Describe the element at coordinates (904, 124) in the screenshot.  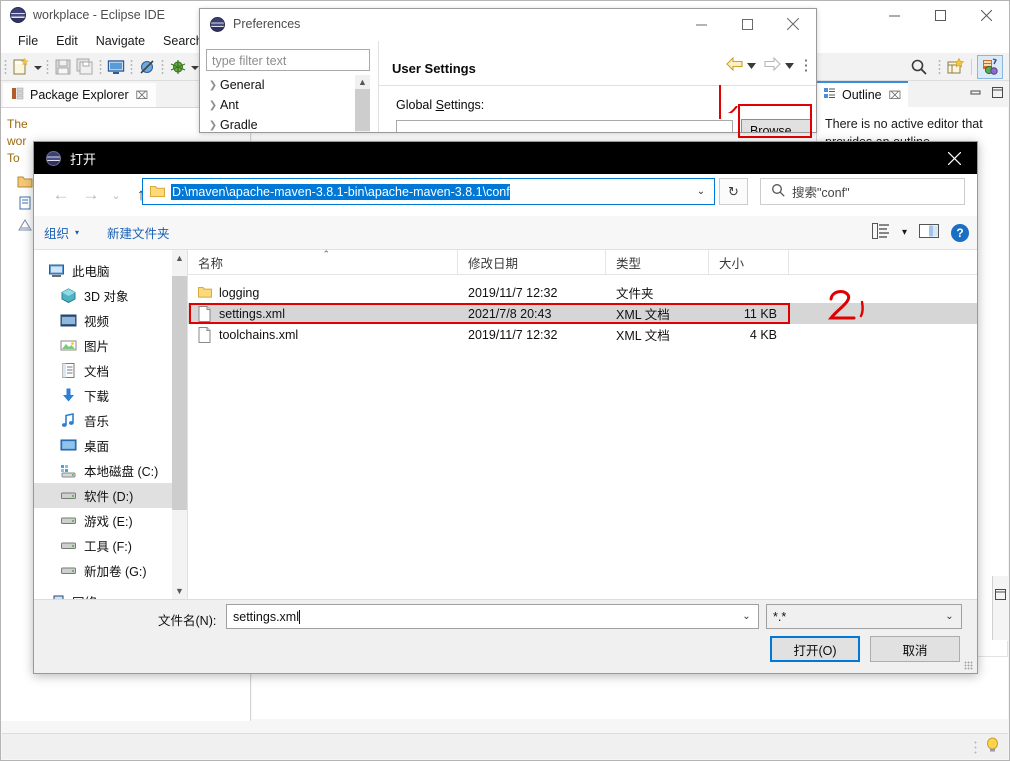
I see `outline-message-line1: There is no active editor that` at that location.